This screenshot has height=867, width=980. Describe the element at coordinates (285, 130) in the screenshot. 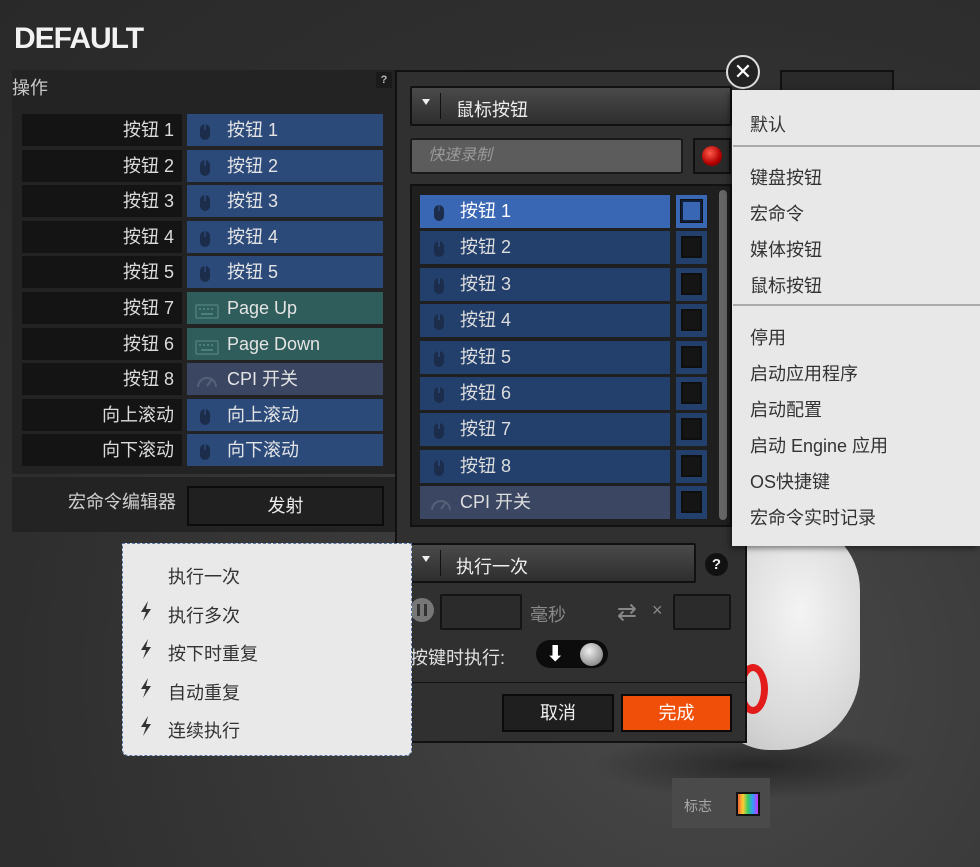

I see `action-row-assignment: 按钮 1` at that location.